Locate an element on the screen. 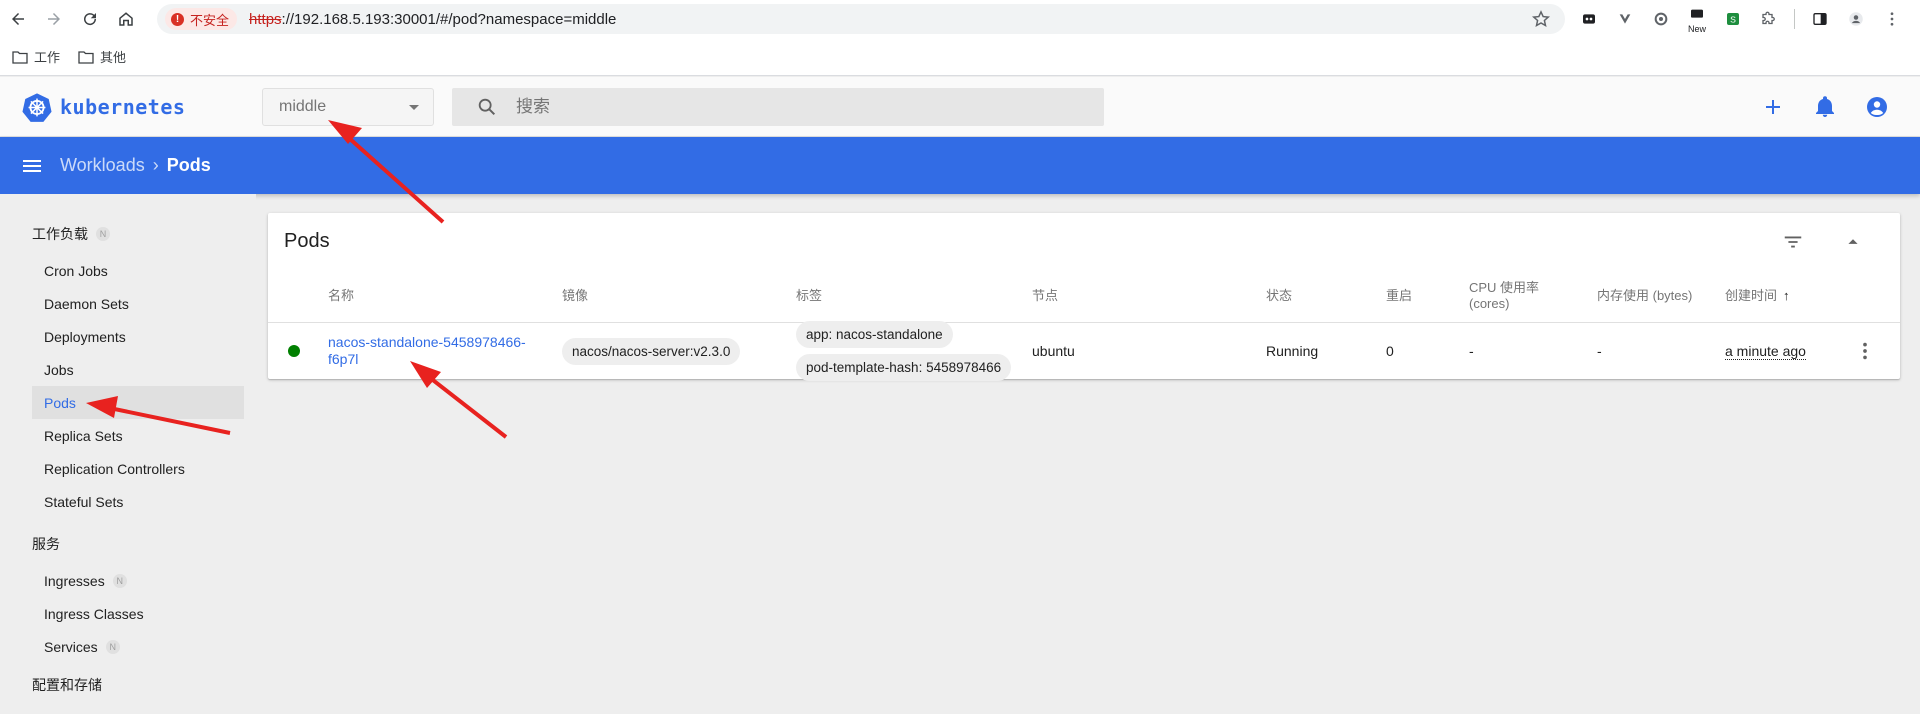 The width and height of the screenshot is (1920, 714). sidebar-item-ingresses: Ingresses N is located at coordinates (138, 580).